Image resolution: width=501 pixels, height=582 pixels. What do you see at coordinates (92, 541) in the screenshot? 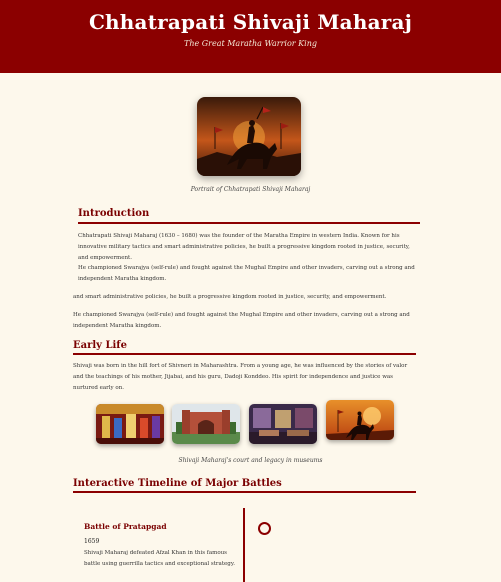
I see `battle-year: 1659` at bounding box center [92, 541].